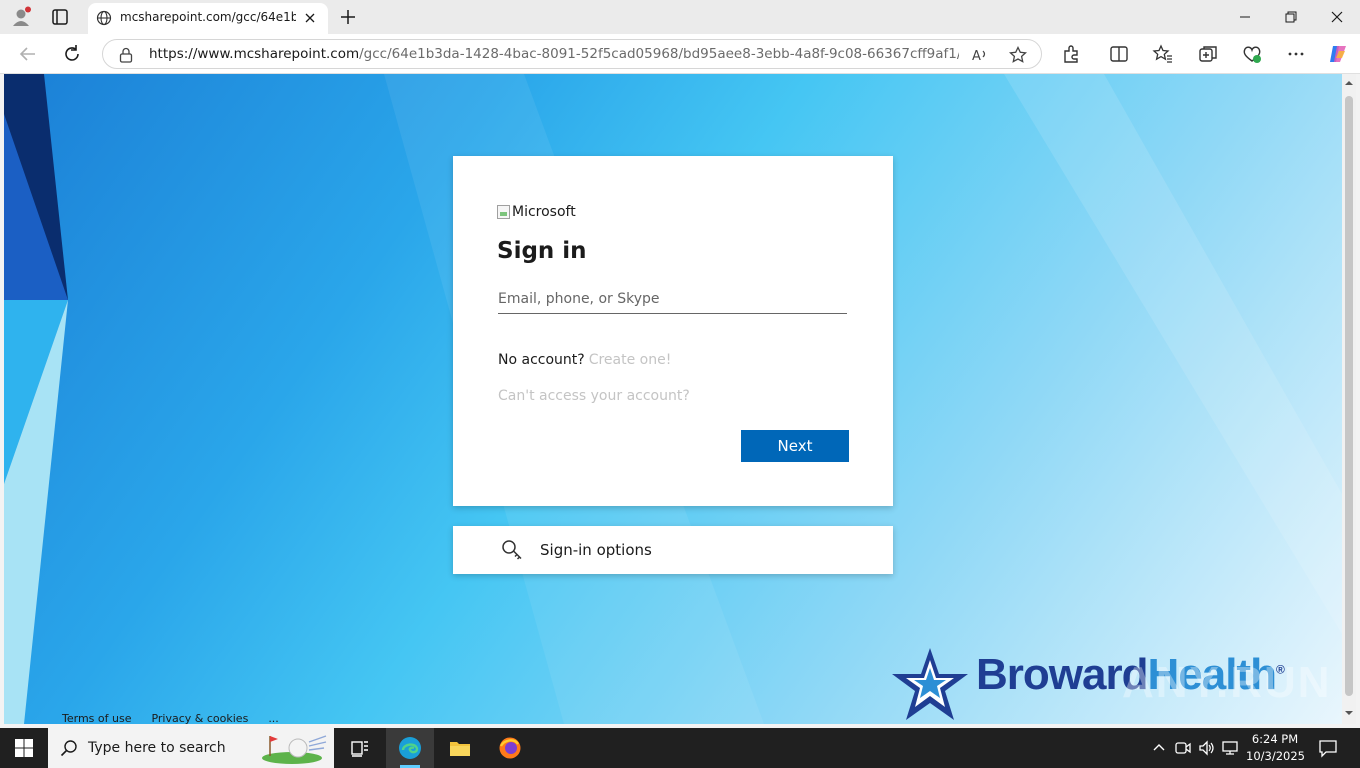  I want to click on key-search-icon, so click(512, 550).